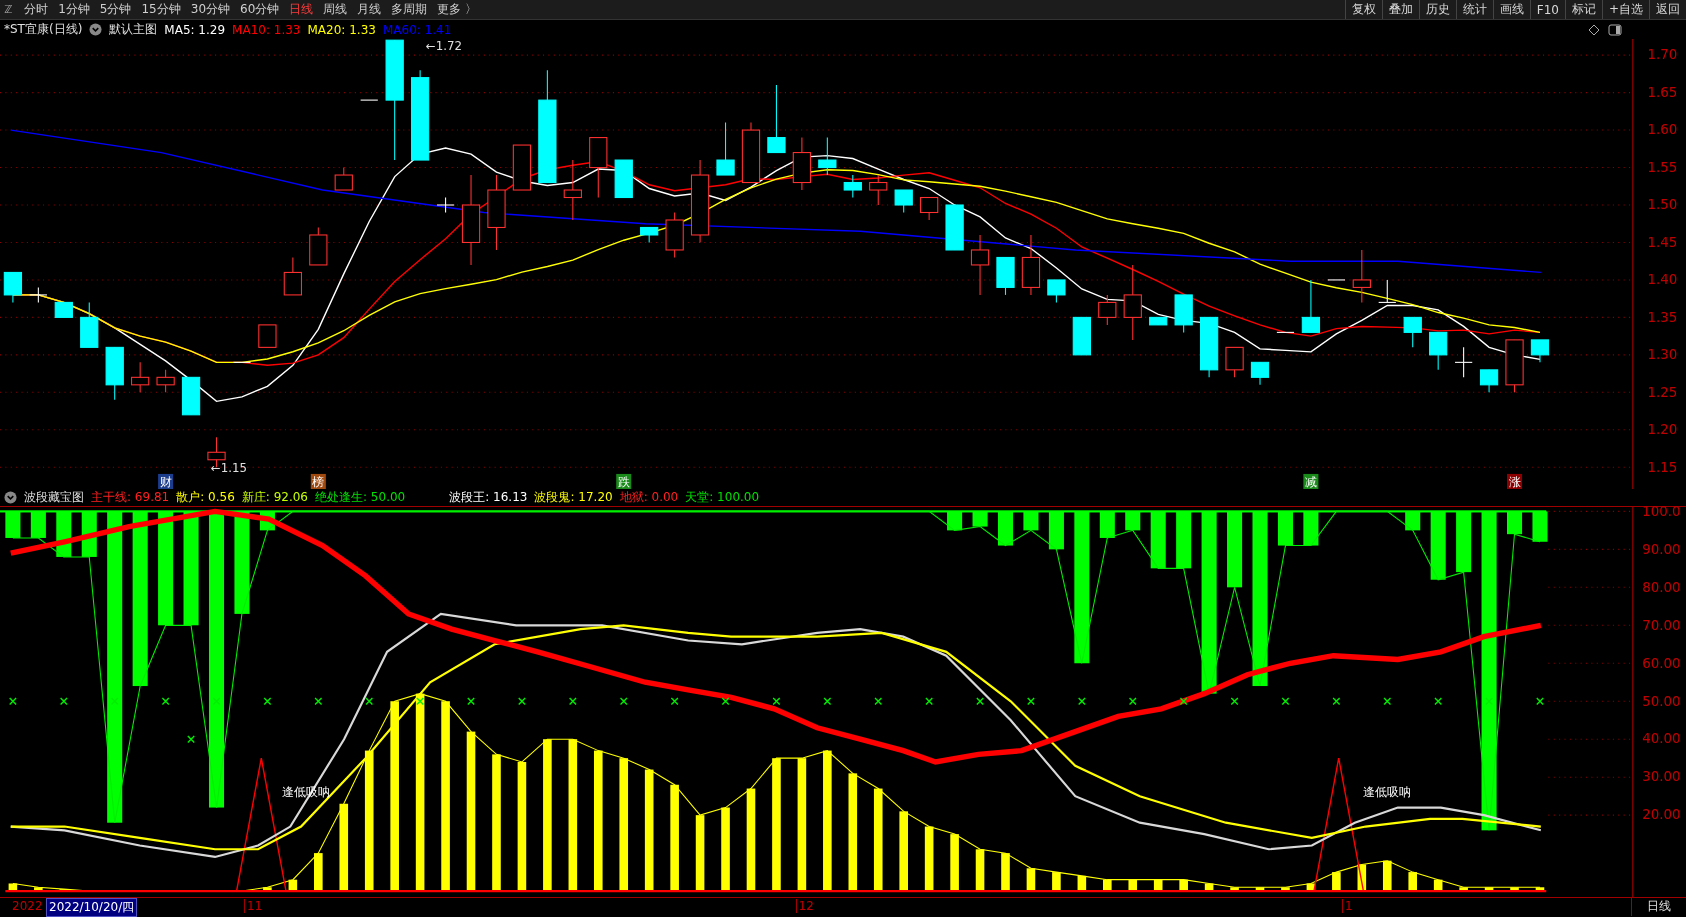 The image size is (1686, 917). Describe the element at coordinates (1662, 92) in the screenshot. I see `price-axis-label: 1.65` at that location.